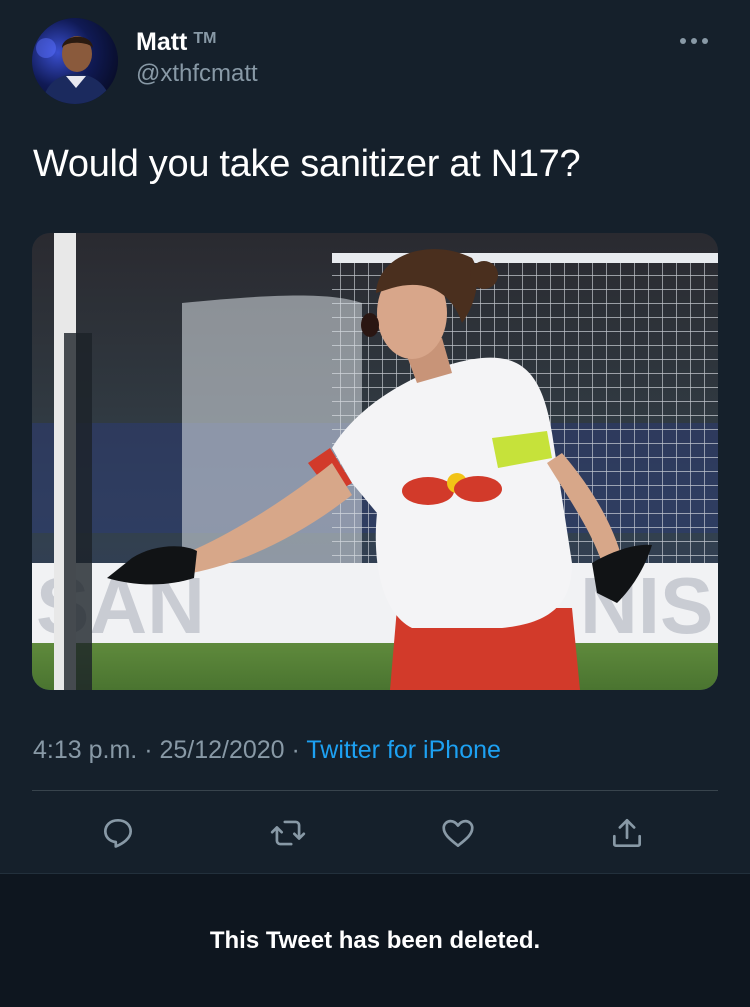 Image resolution: width=750 pixels, height=1007 pixels. I want to click on deleted-banner: This Tweet has been deleted., so click(375, 940).